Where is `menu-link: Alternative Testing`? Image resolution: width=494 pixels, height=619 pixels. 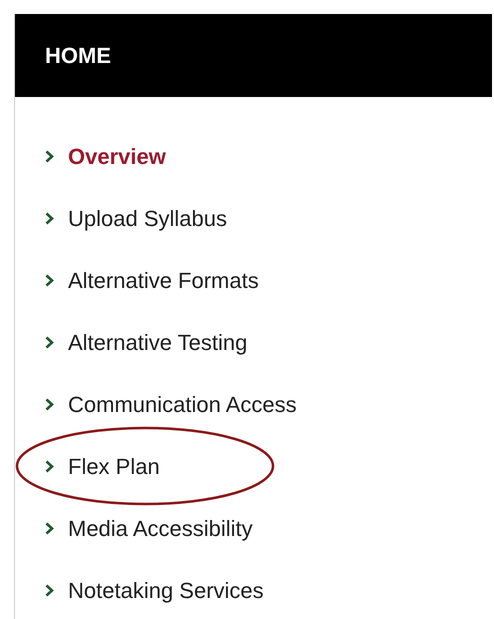
menu-link: Alternative Testing is located at coordinates (158, 342).